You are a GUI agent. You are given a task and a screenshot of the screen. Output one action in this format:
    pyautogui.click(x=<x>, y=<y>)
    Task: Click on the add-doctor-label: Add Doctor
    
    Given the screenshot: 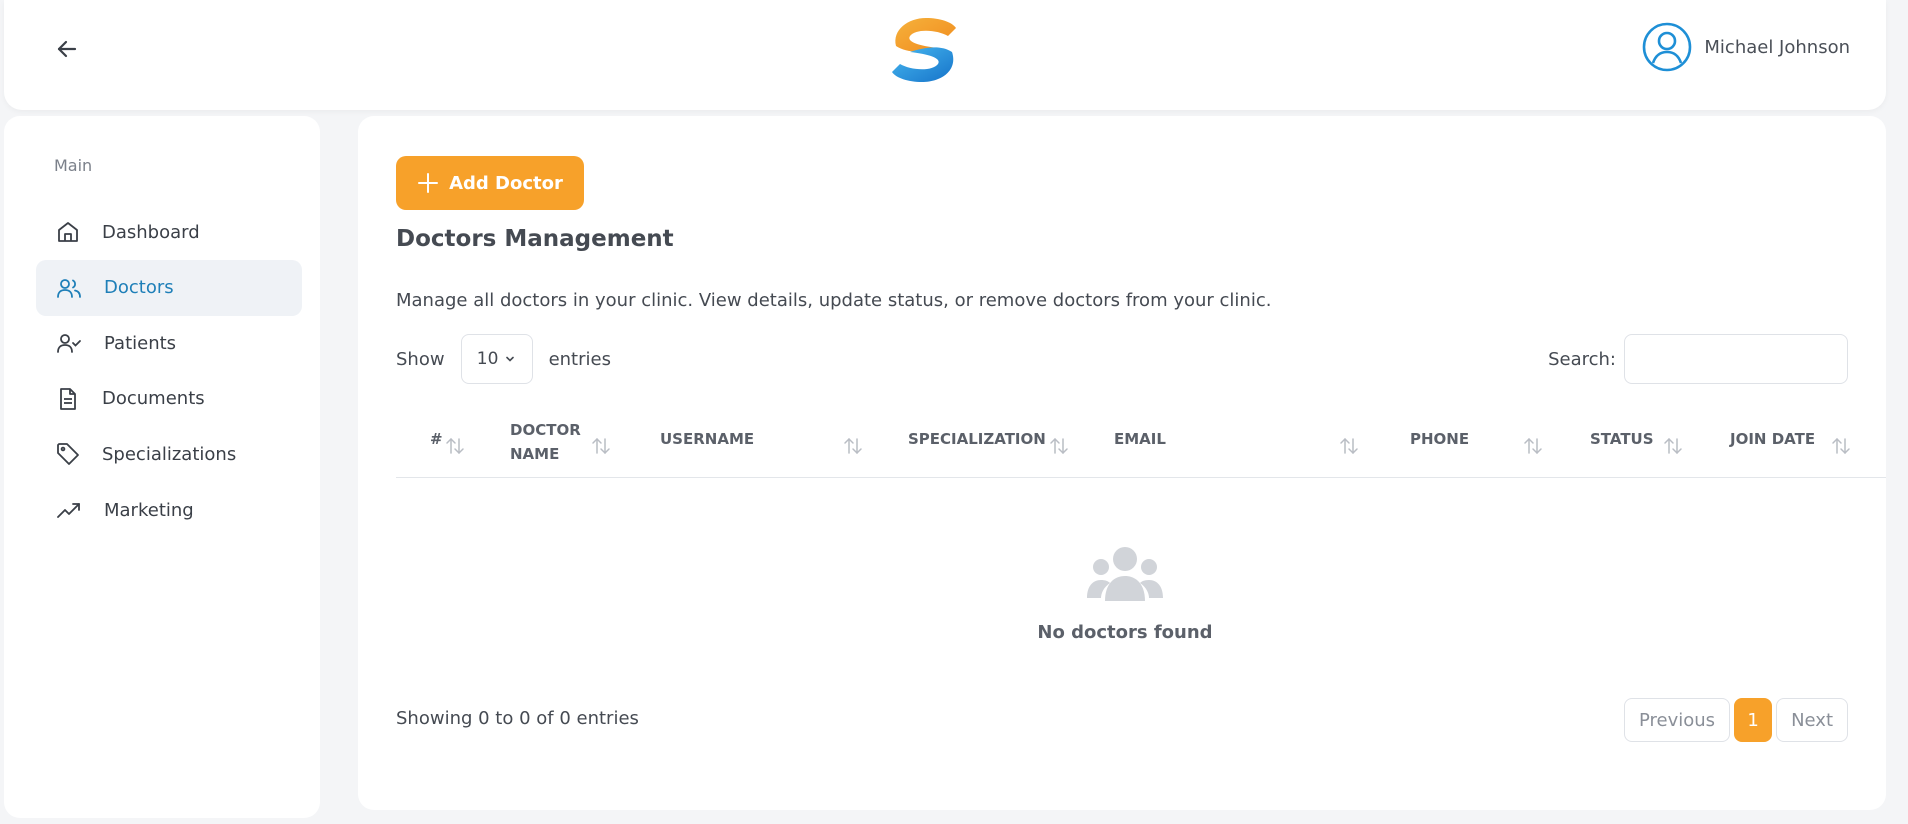 What is the action you would take?
    pyautogui.click(x=506, y=183)
    